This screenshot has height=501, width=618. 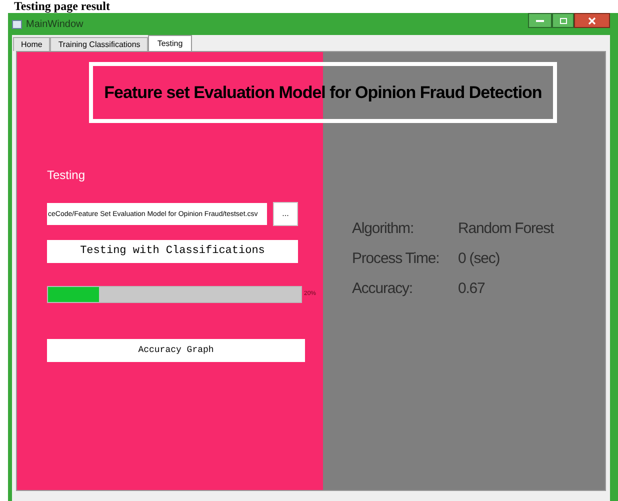 I want to click on close-icon, so click(x=592, y=20).